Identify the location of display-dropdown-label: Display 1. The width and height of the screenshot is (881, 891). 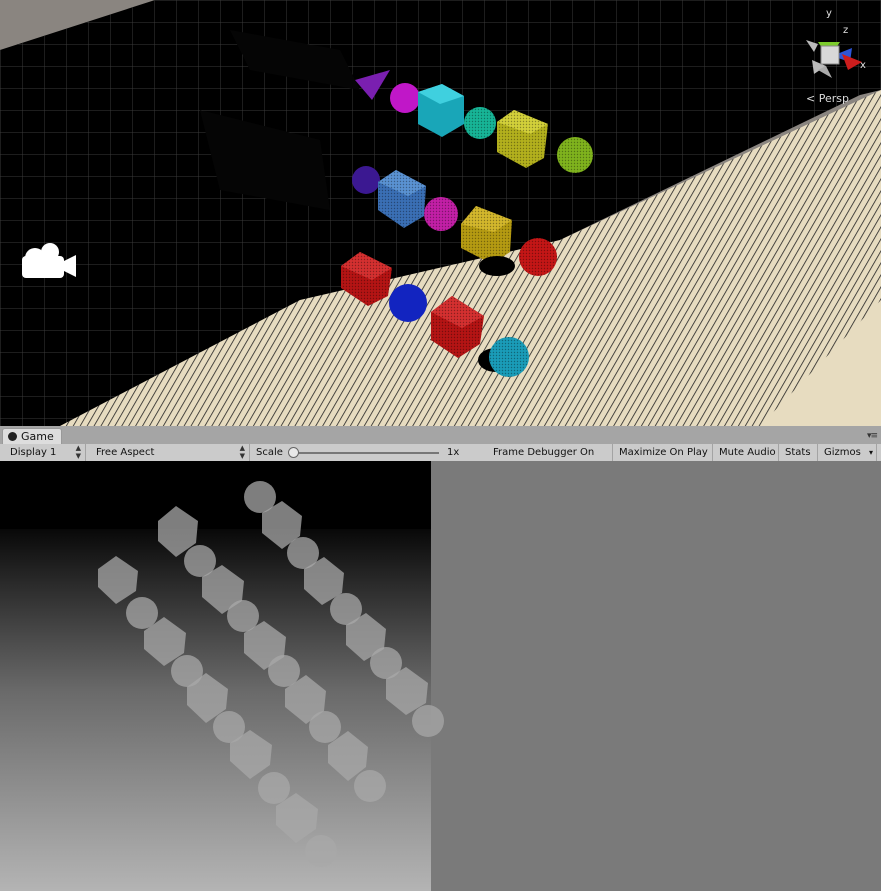
(33, 452).